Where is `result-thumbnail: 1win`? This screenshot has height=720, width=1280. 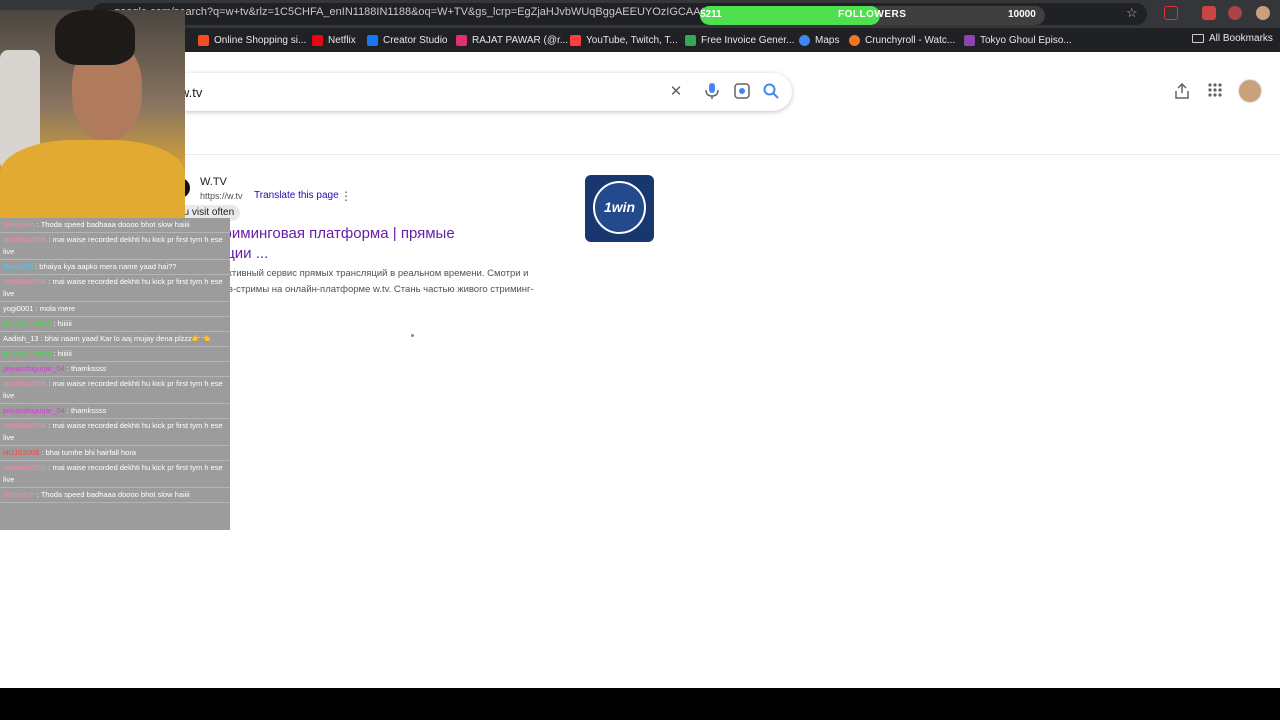
result-thumbnail: 1win is located at coordinates (619, 208).